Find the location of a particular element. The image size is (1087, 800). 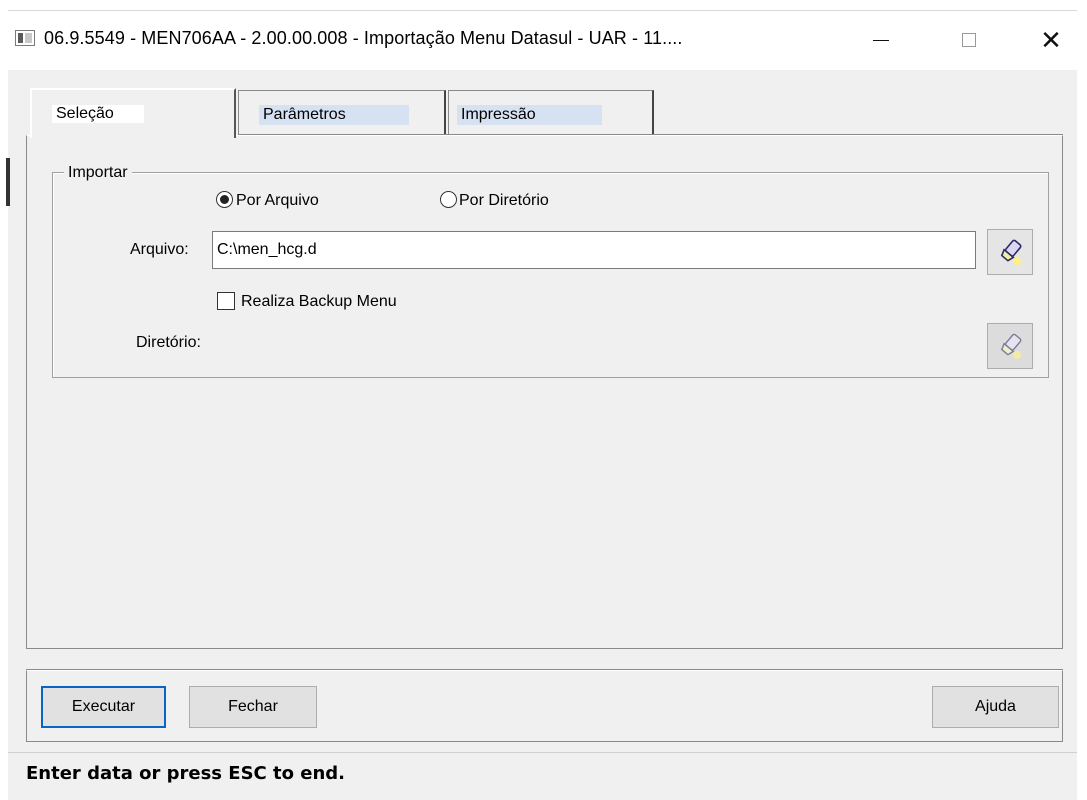

tab-label: Impressão is located at coordinates (498, 114).